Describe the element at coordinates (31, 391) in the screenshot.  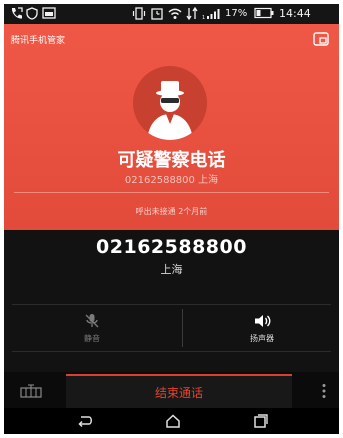
I see `dialpad-icon` at that location.